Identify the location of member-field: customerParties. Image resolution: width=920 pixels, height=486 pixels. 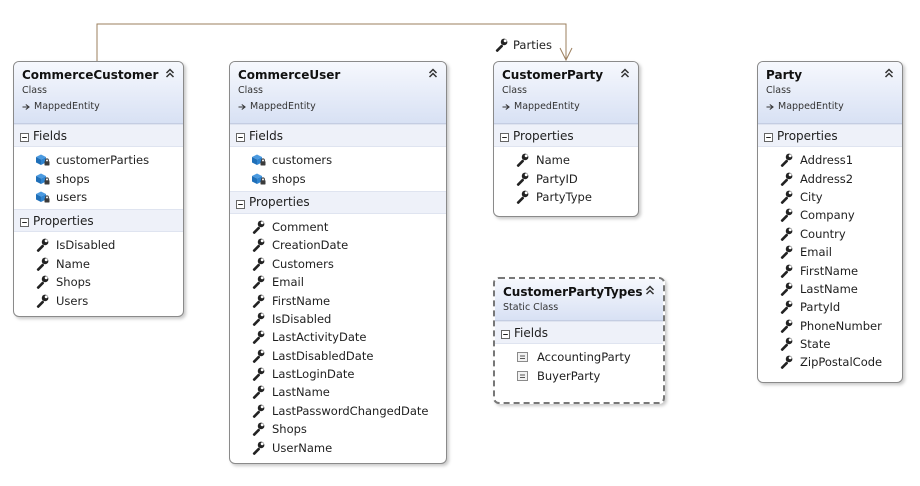
(98, 160).